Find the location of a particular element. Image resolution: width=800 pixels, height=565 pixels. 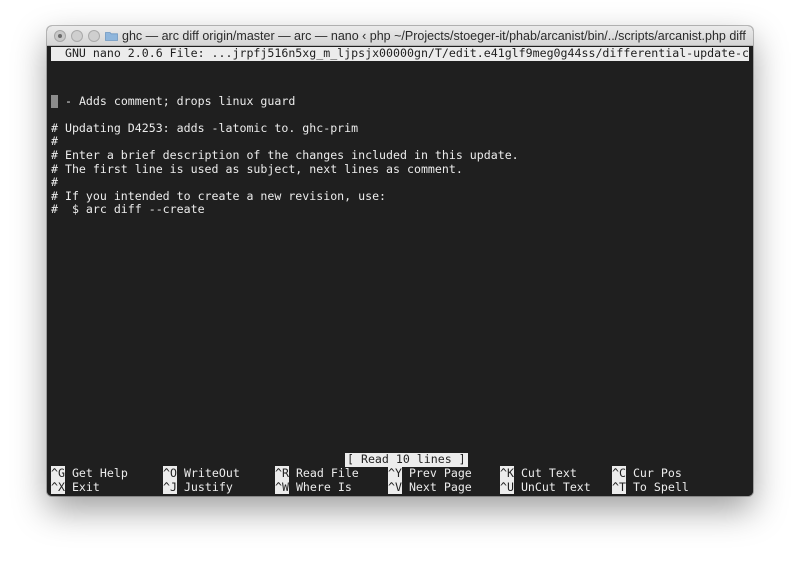

shortcut-cut-text: ^K Cut Text is located at coordinates (538, 473).